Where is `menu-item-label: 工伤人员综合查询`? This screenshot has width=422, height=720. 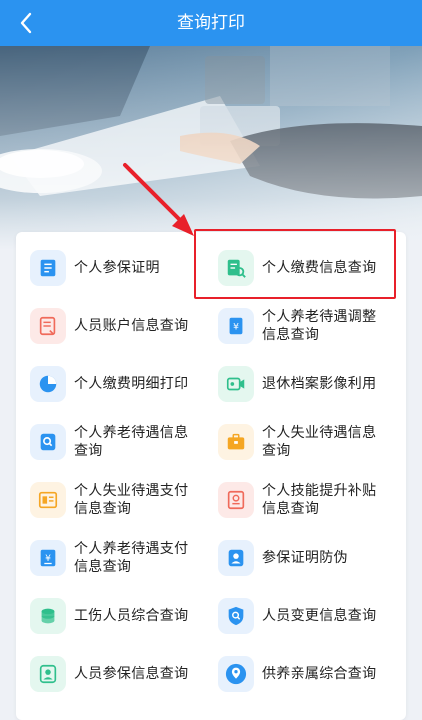
menu-item-label: 工伤人员综合查询 is located at coordinates (131, 616).